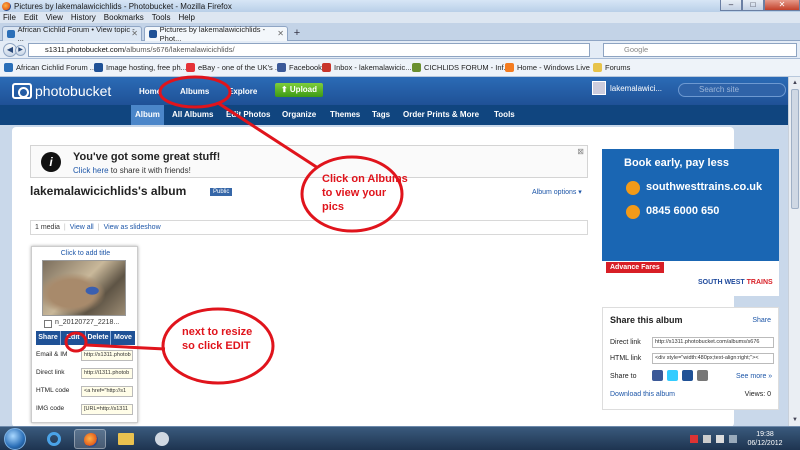 Image resolution: width=800 pixels, height=450 pixels. I want to click on bookmark-item: Facebook, so click(299, 67).